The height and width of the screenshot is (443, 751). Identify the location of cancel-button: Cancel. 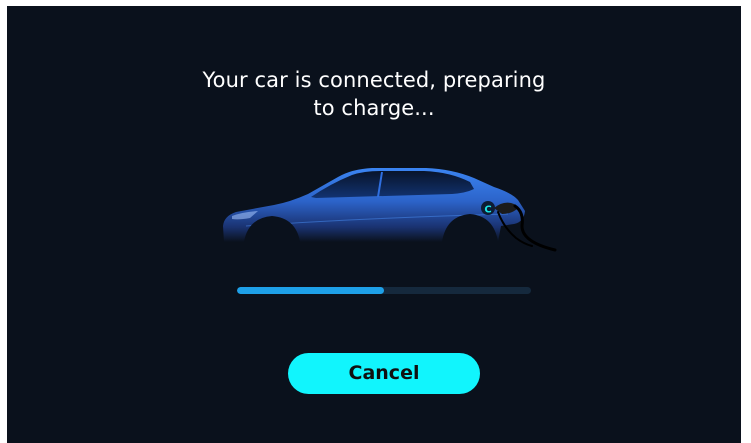
(384, 373).